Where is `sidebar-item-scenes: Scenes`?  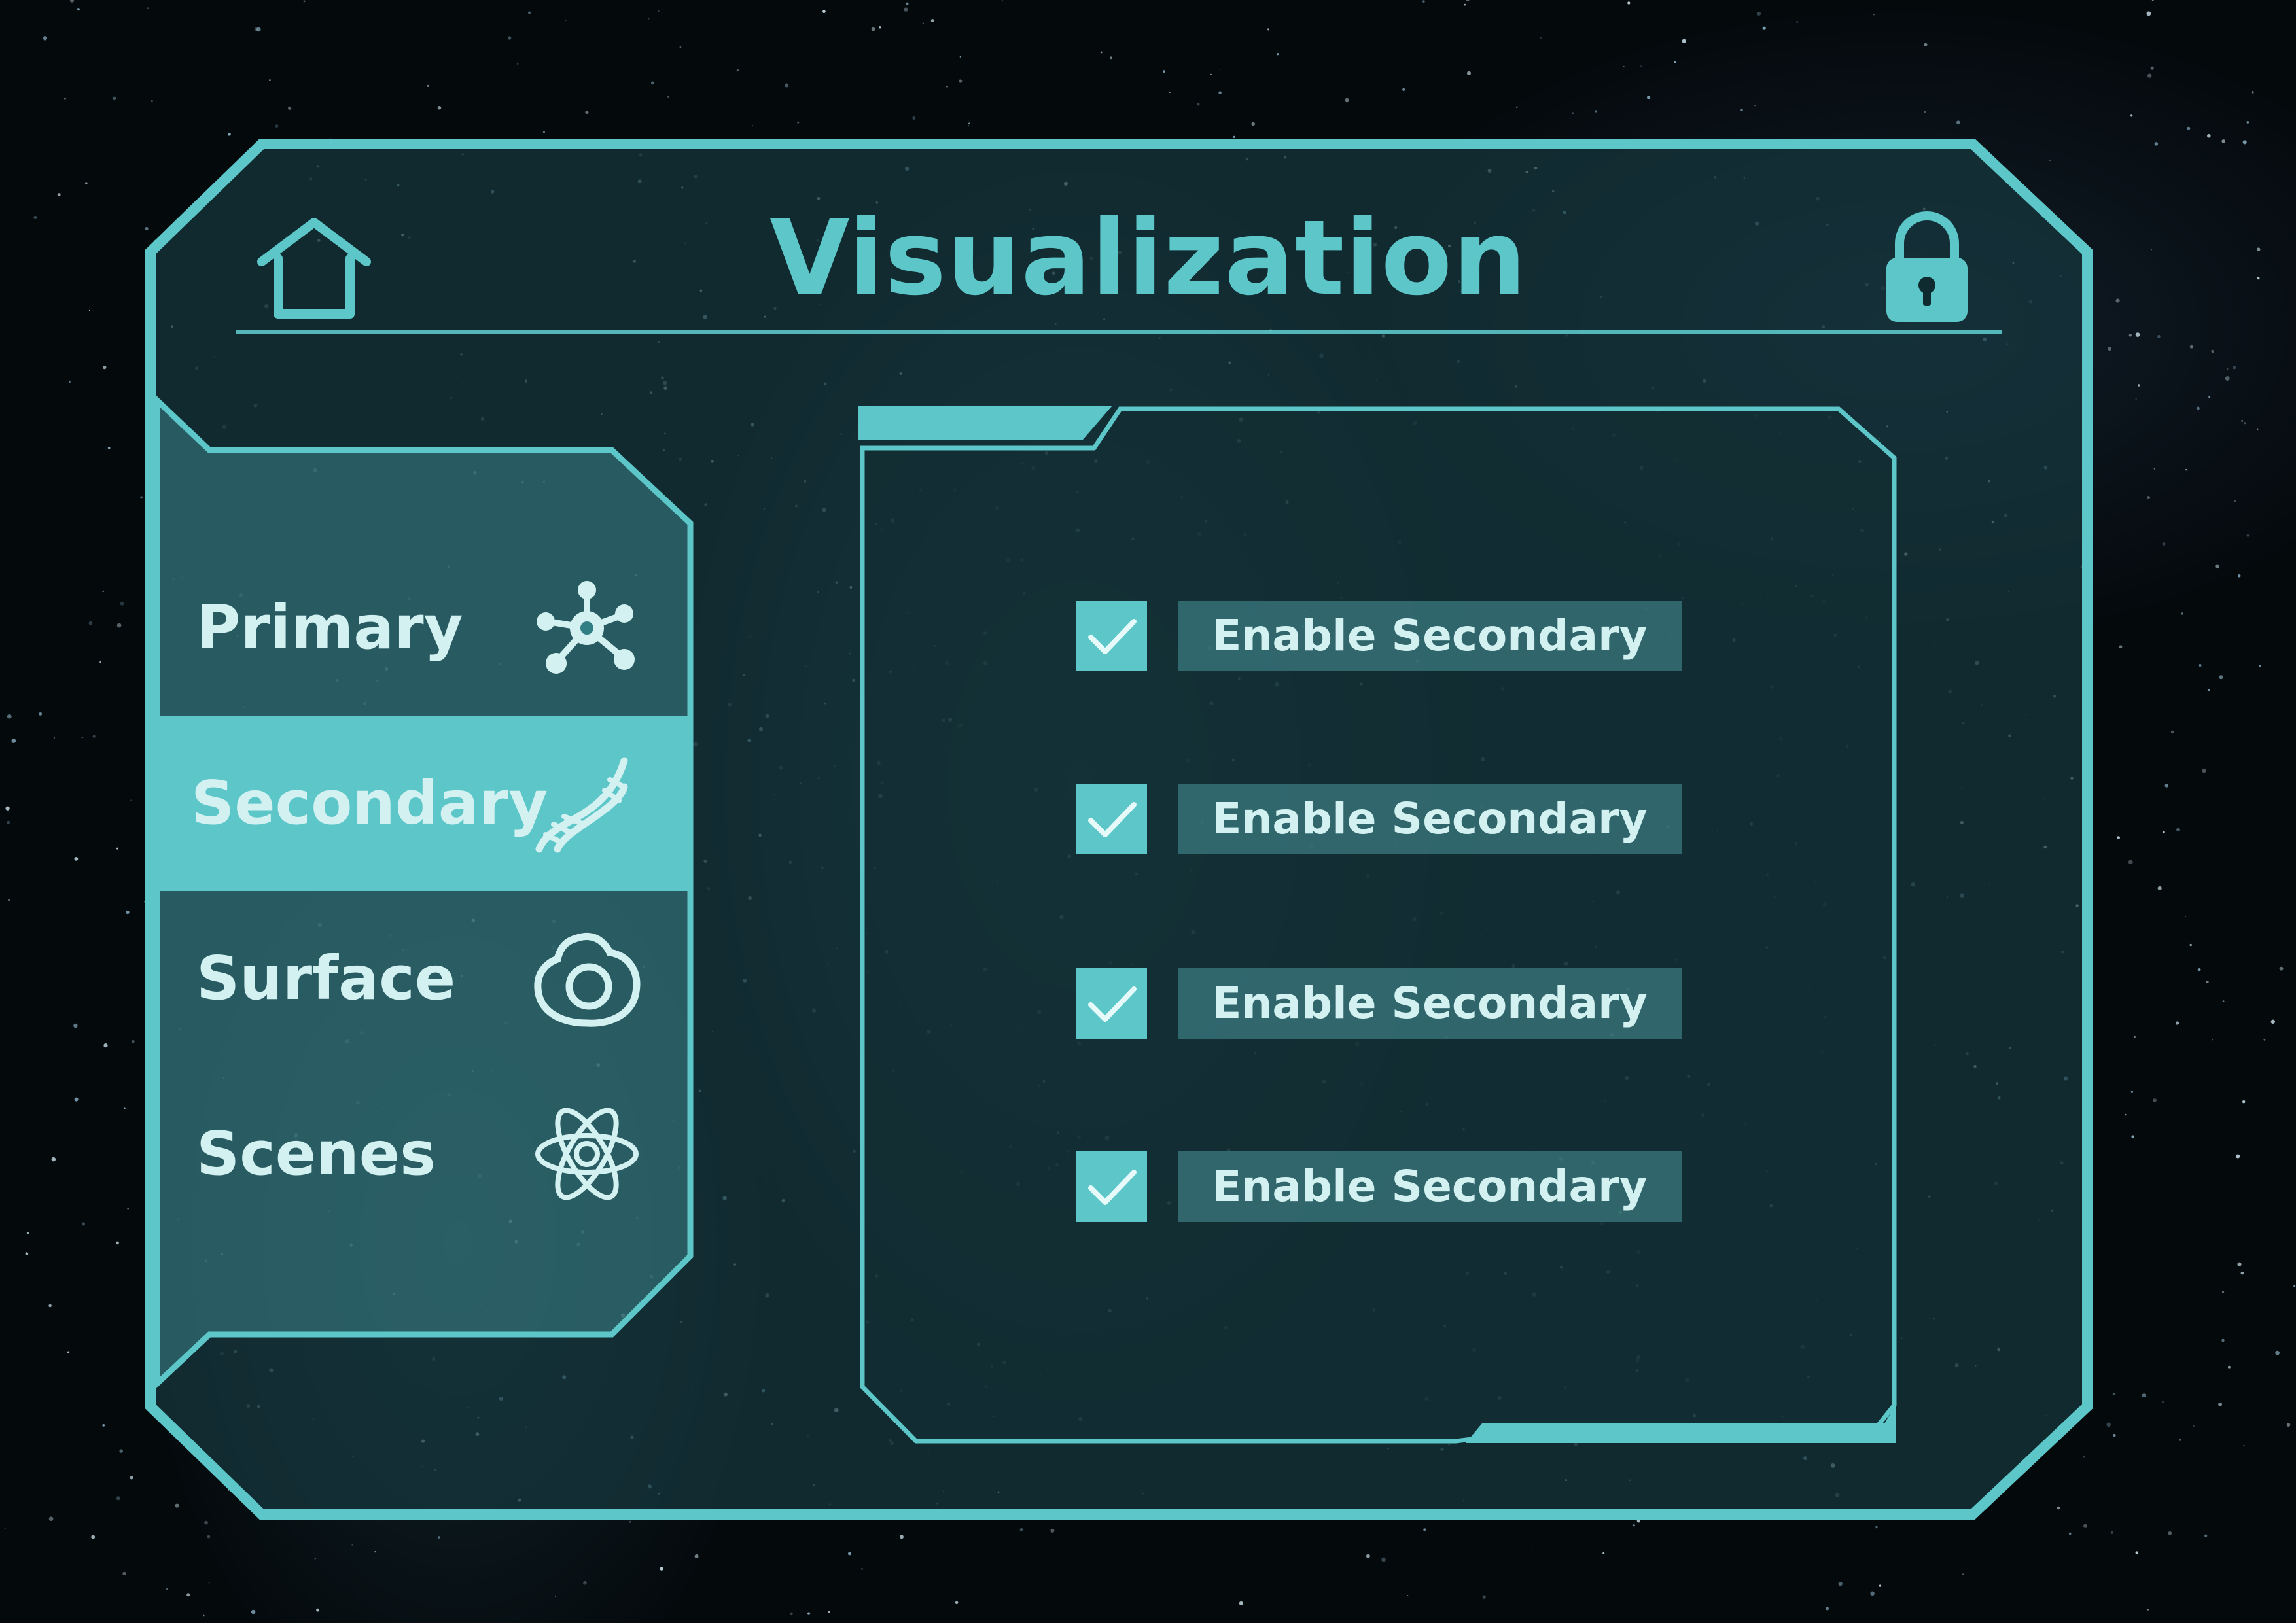 sidebar-item-scenes: Scenes is located at coordinates (424, 1154).